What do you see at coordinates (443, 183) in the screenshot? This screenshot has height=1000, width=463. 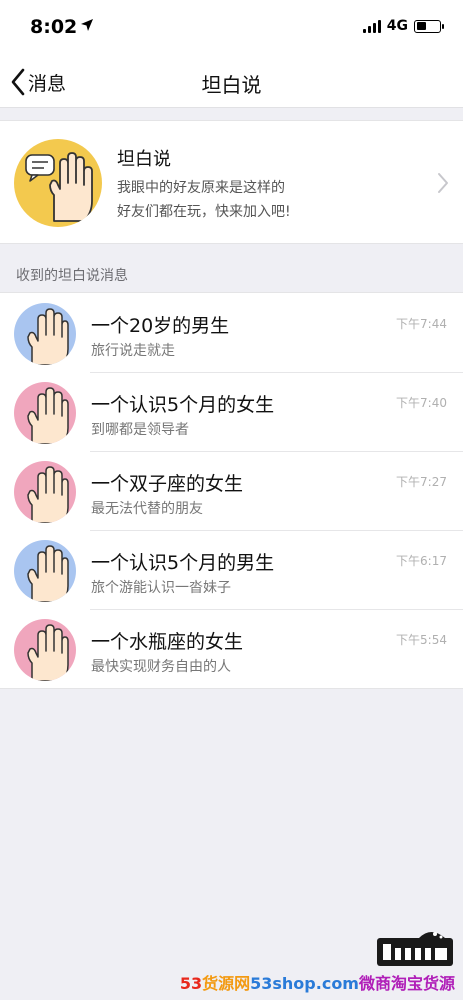 I see `chevron-right-icon` at bounding box center [443, 183].